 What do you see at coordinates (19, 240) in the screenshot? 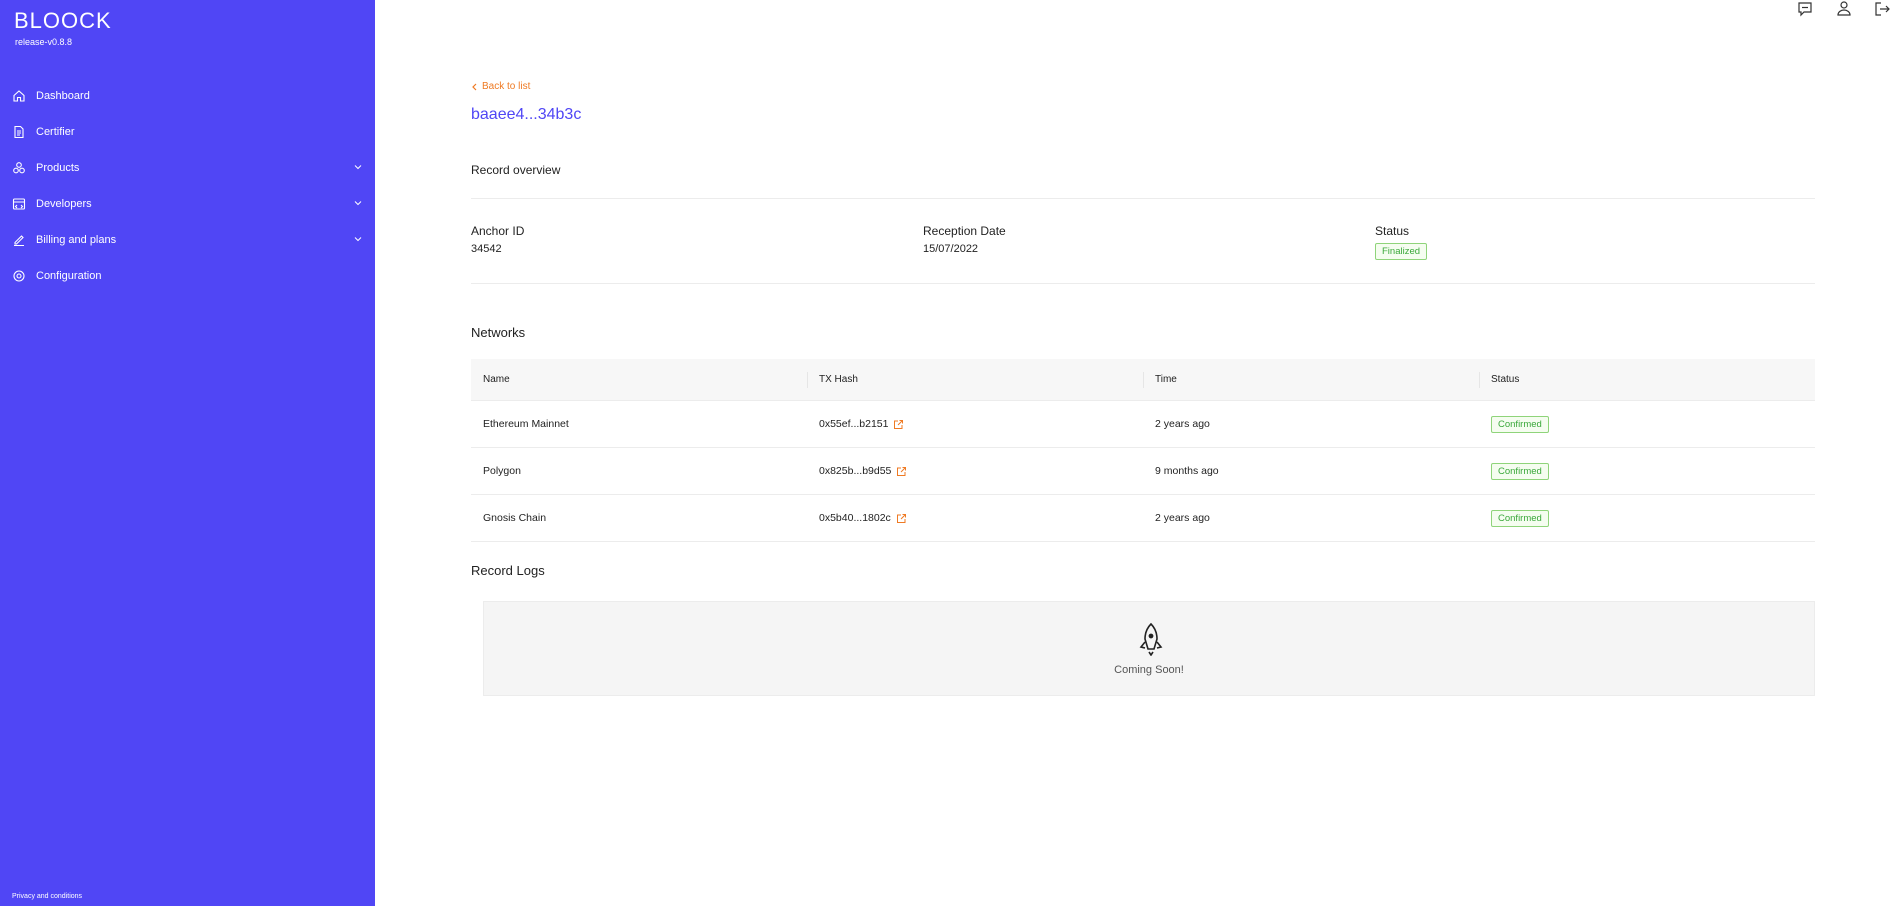
I see `edit-icon` at bounding box center [19, 240].